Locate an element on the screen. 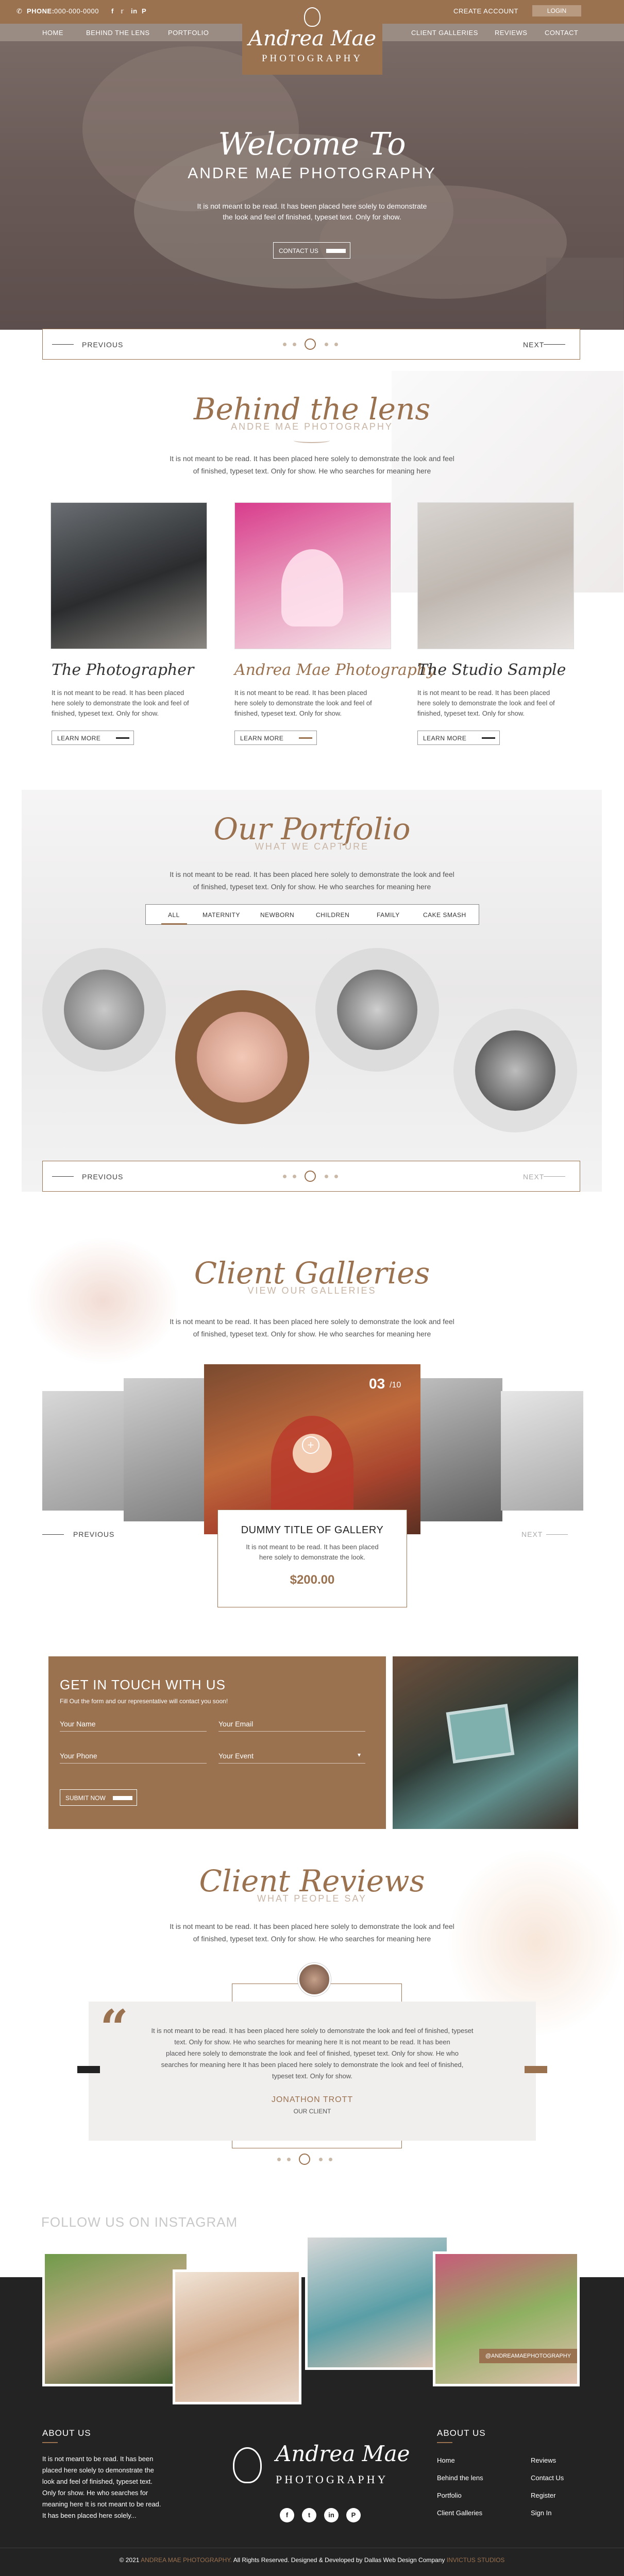  phone-field is located at coordinates (134, 1756).